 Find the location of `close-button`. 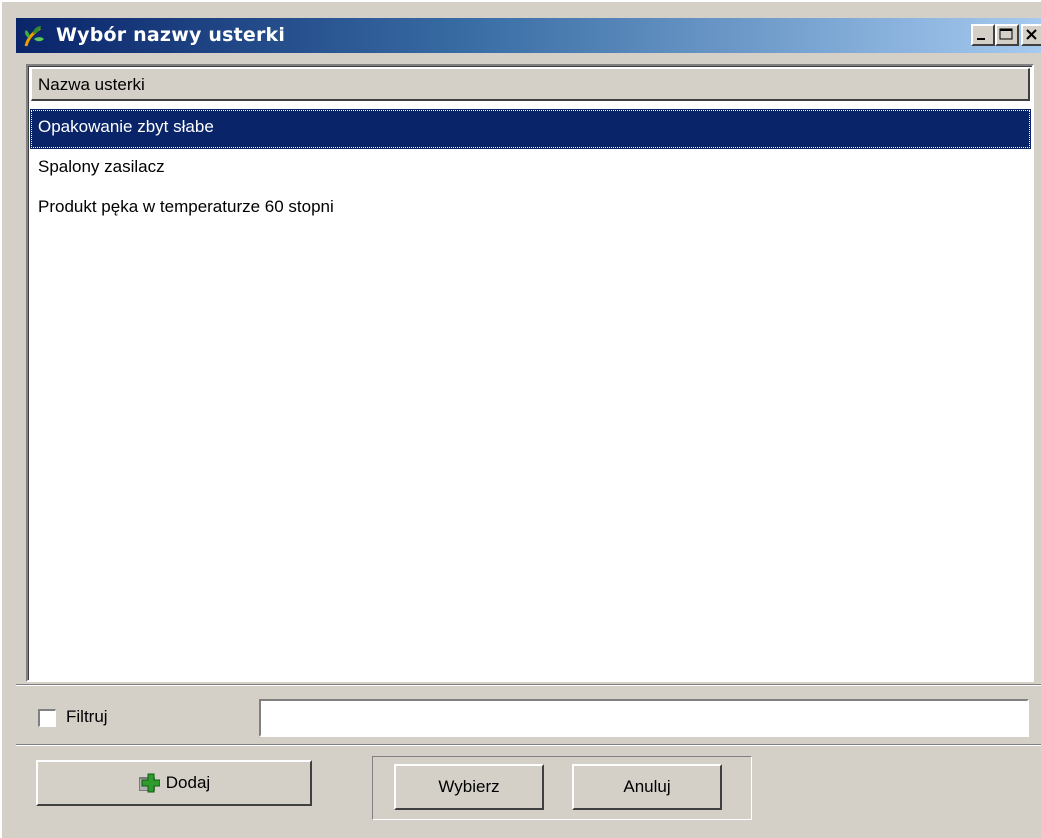

close-button is located at coordinates (1031, 35).